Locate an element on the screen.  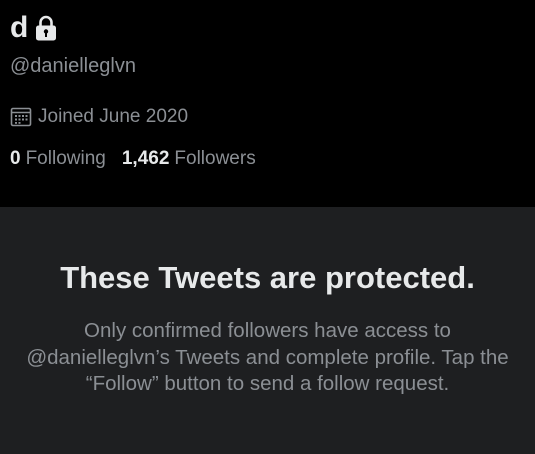
display-name-row: d is located at coordinates (34, 28).